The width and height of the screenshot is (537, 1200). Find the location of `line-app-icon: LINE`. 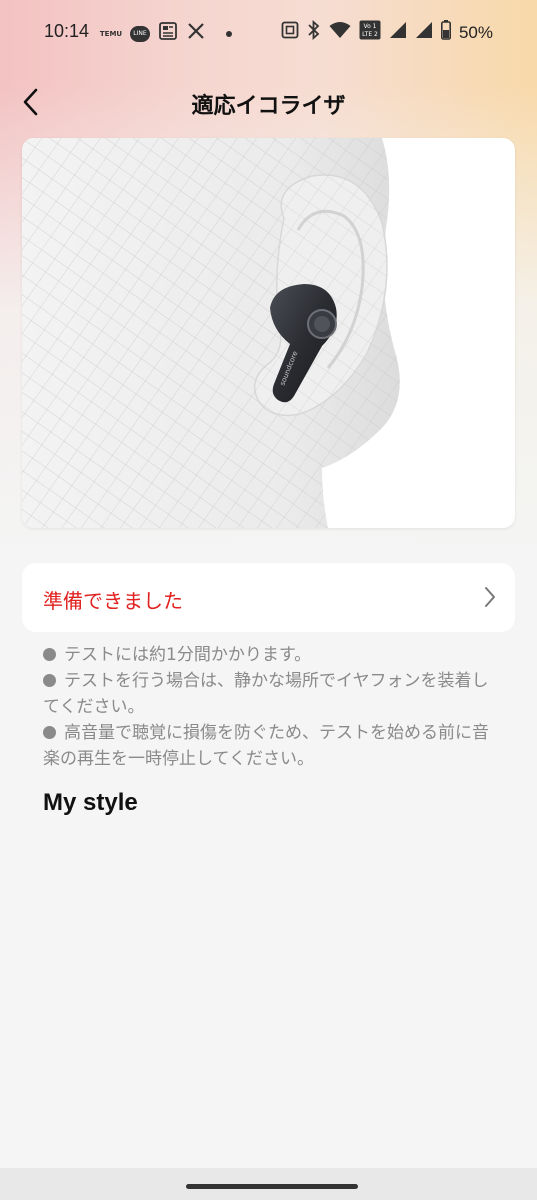

line-app-icon: LINE is located at coordinates (140, 33).